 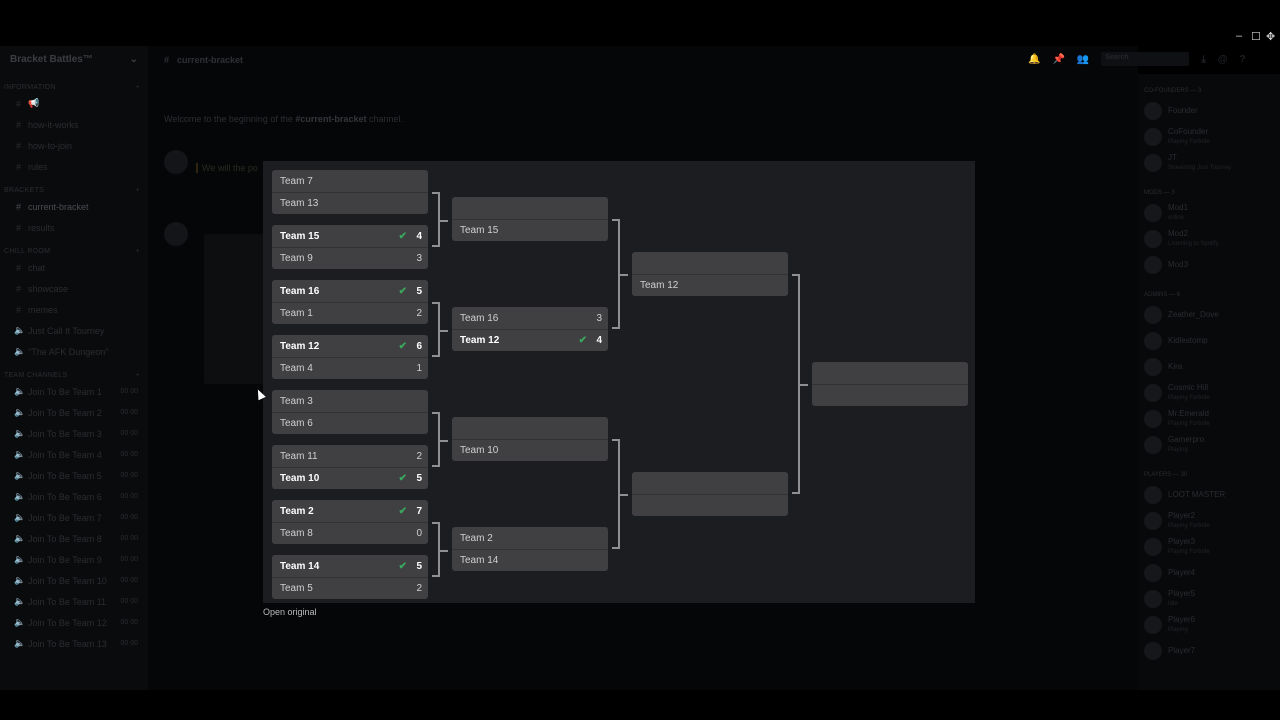 I want to click on team-slot: Team 12 ✔ 6, so click(x=350, y=346).